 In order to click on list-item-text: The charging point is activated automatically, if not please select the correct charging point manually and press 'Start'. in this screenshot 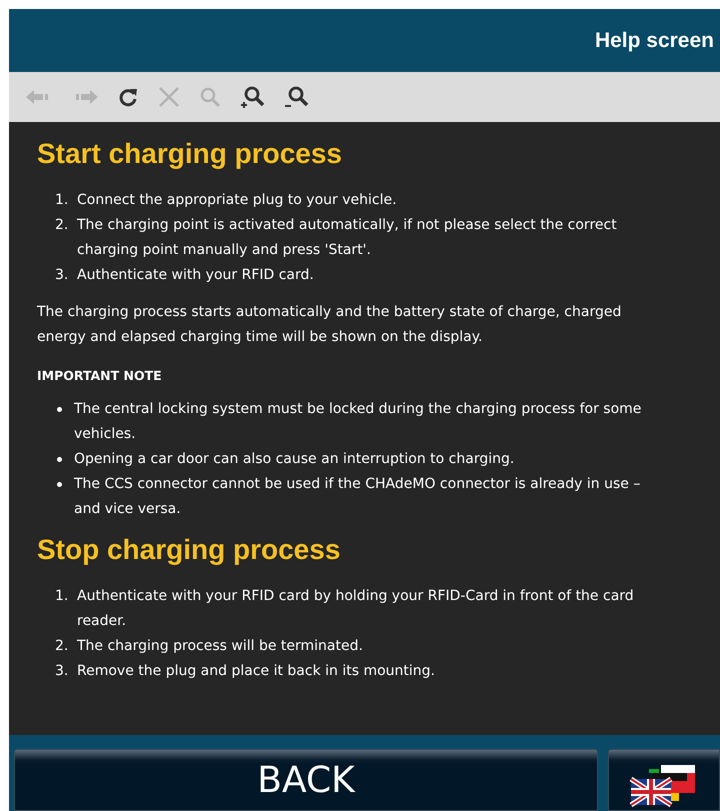, I will do `click(347, 238)`.